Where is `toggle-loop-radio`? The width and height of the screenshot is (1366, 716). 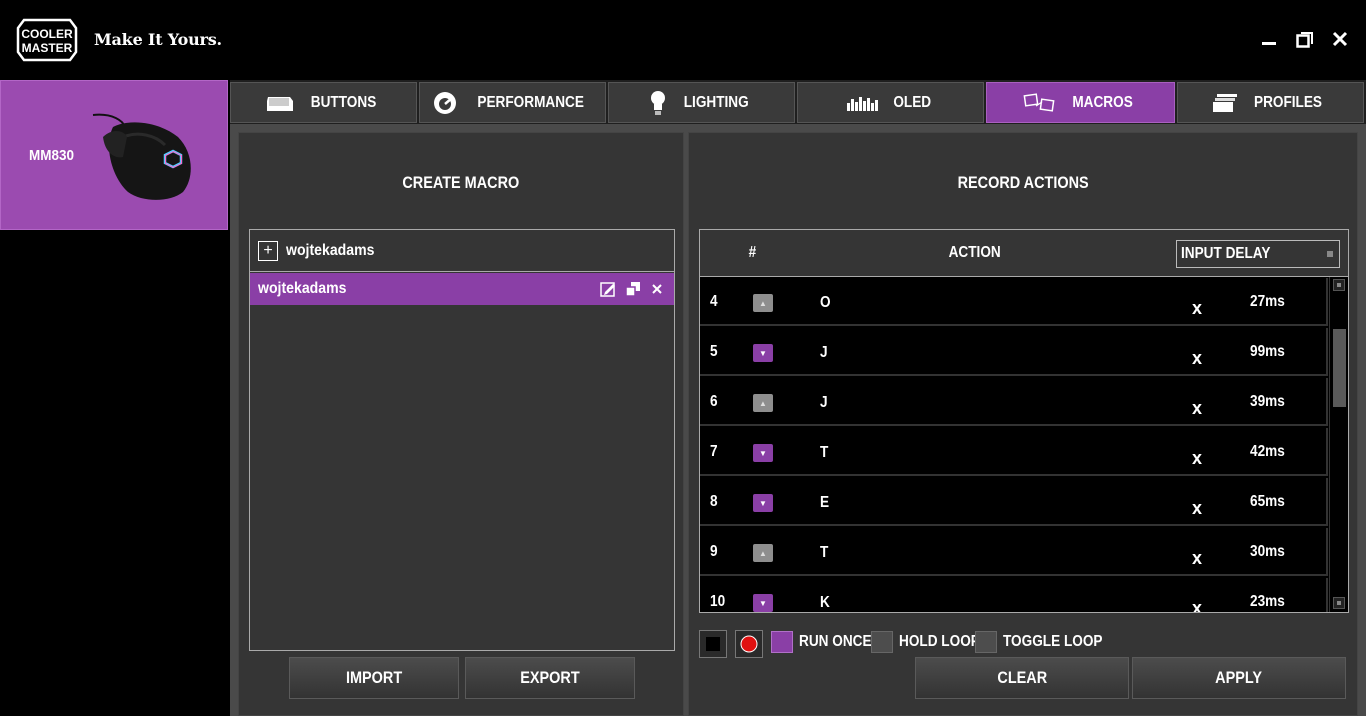
toggle-loop-radio is located at coordinates (986, 642).